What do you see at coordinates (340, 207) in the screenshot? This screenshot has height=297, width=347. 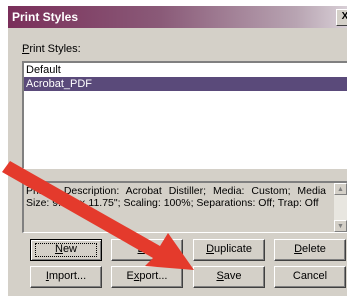 I see `description-scrollbar: ▲ ▼` at bounding box center [340, 207].